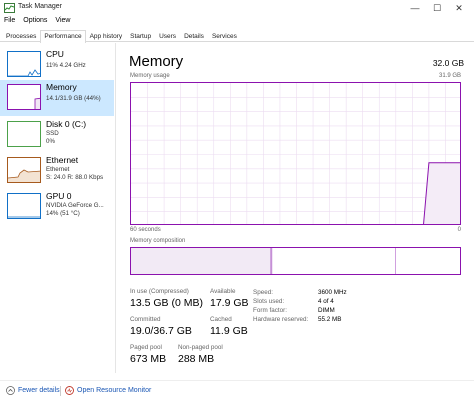  What do you see at coordinates (24, 64) in the screenshot?
I see `cpu-thumbnail-graph` at bounding box center [24, 64].